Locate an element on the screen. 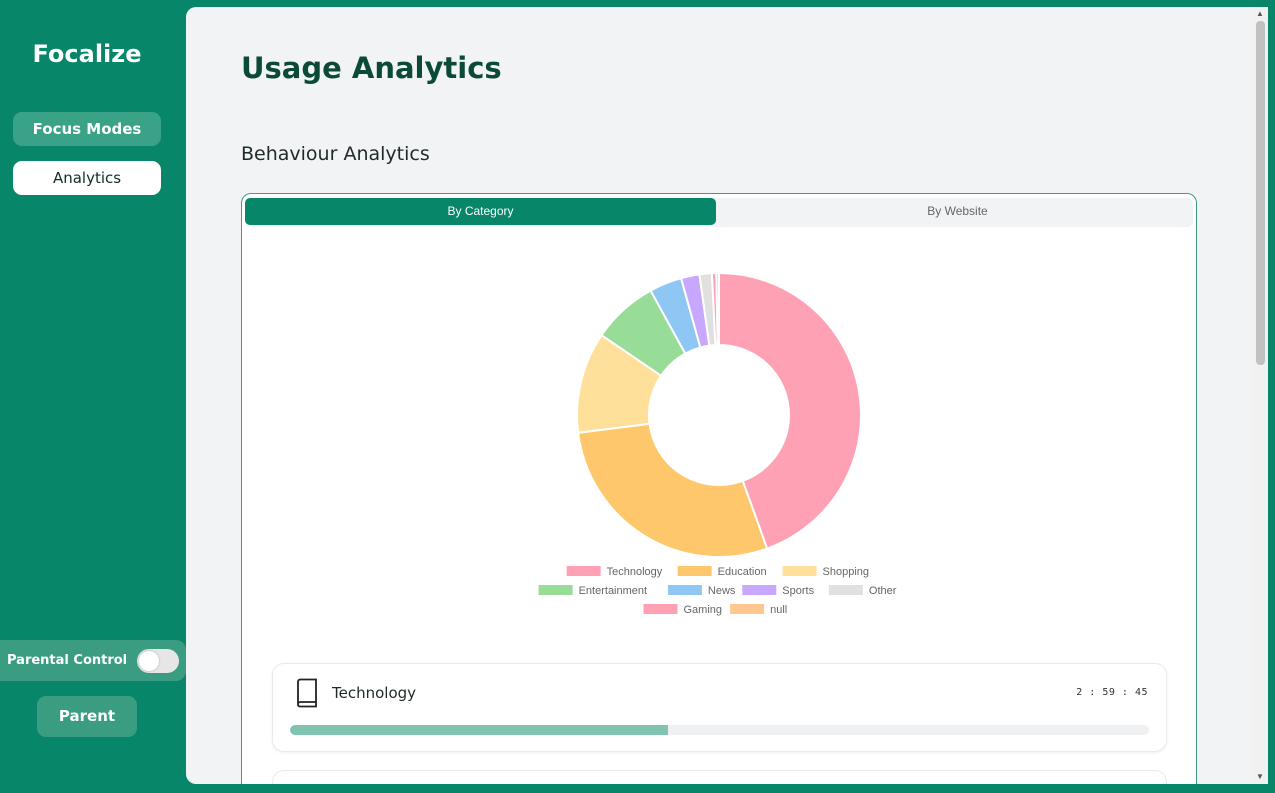 Image resolution: width=1275 pixels, height=793 pixels. parental-control-toggle is located at coordinates (158, 660).